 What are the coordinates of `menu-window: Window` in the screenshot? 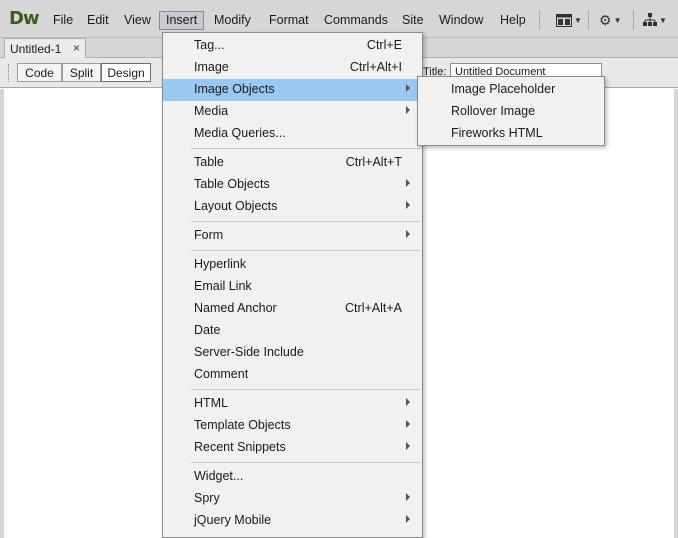 It's located at (461, 20).